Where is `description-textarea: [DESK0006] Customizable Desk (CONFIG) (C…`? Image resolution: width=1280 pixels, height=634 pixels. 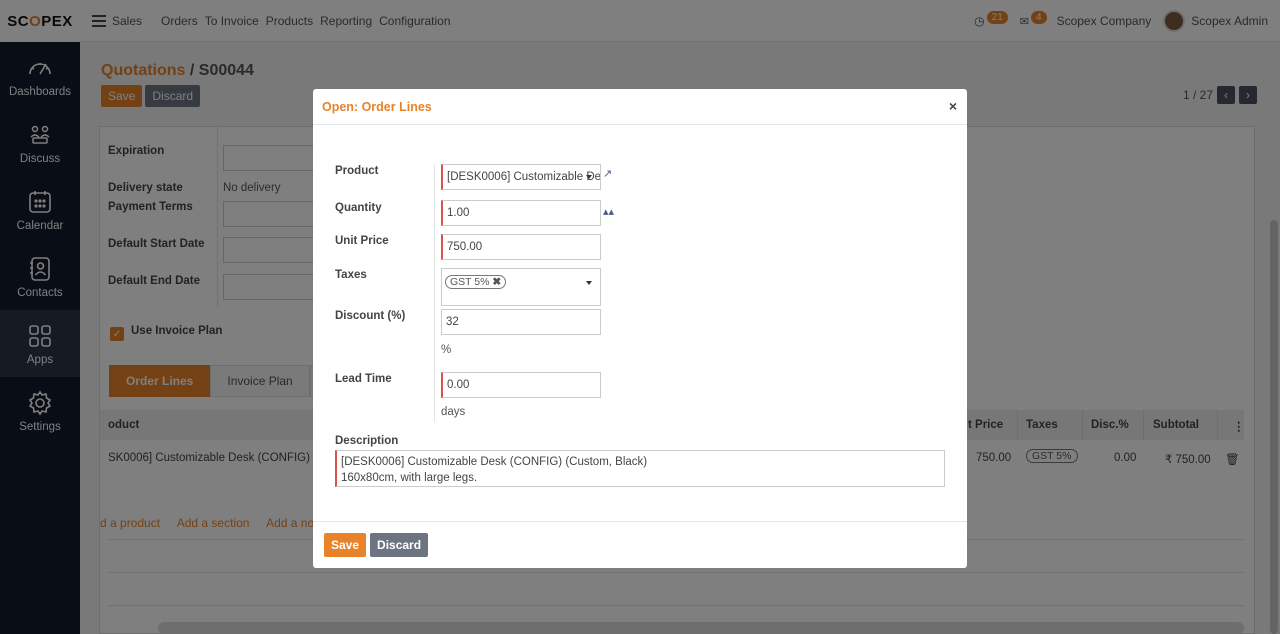 description-textarea: [DESK0006] Customizable Desk (CONFIG) (C… is located at coordinates (640, 468).